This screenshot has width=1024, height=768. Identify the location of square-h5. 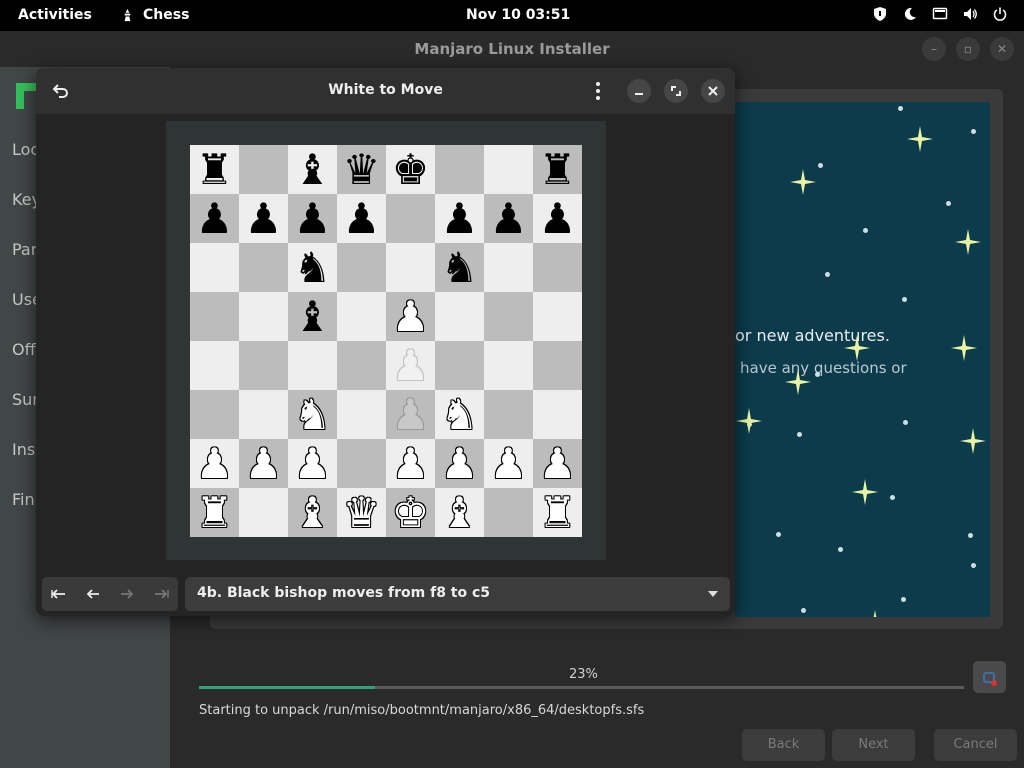
(557, 316).